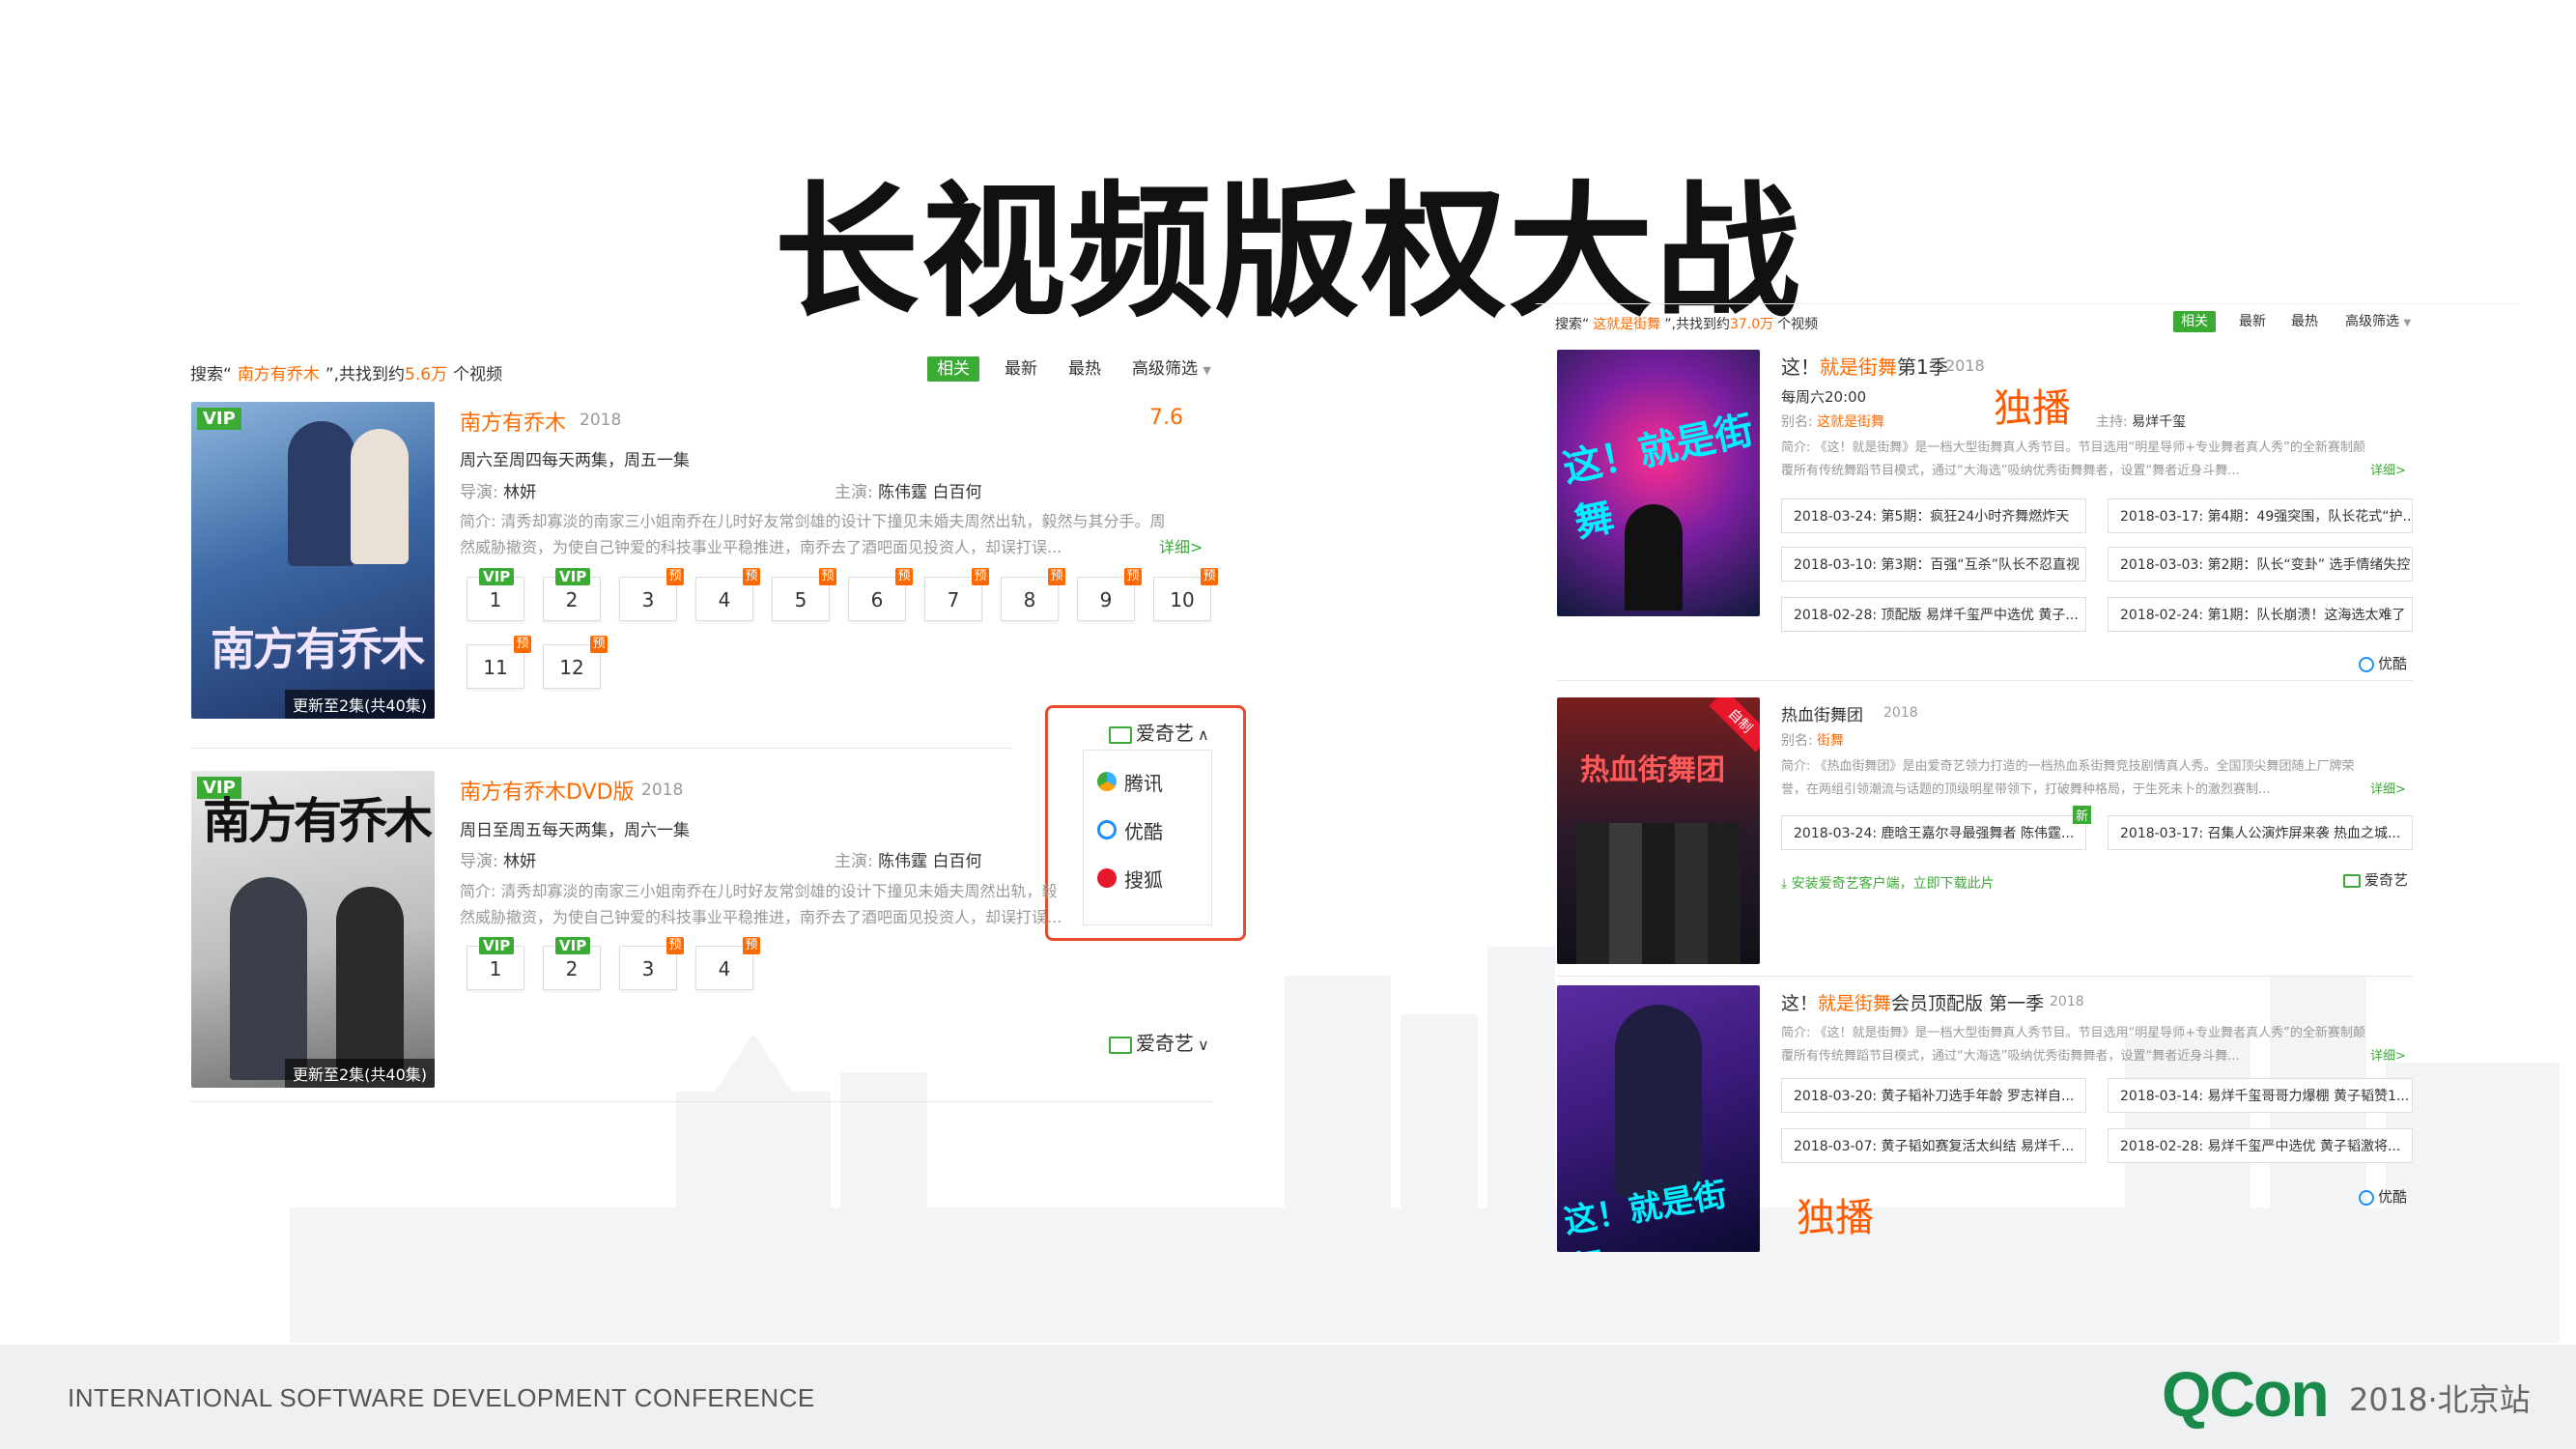  I want to click on episode-button: 12 预, so click(575, 662).